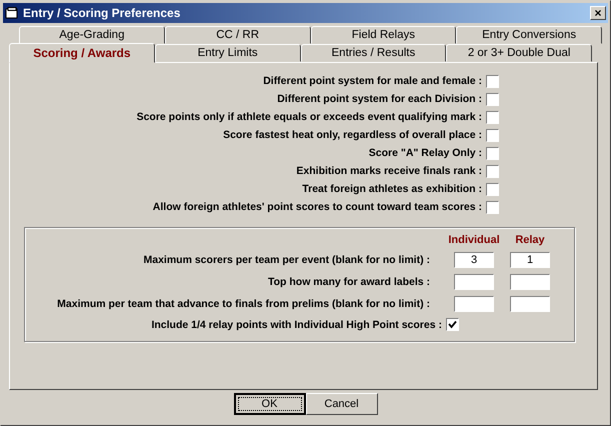 The image size is (611, 426). I want to click on option-label: Allow foreign athletes' point scores to count toward team scores :, so click(317, 207).